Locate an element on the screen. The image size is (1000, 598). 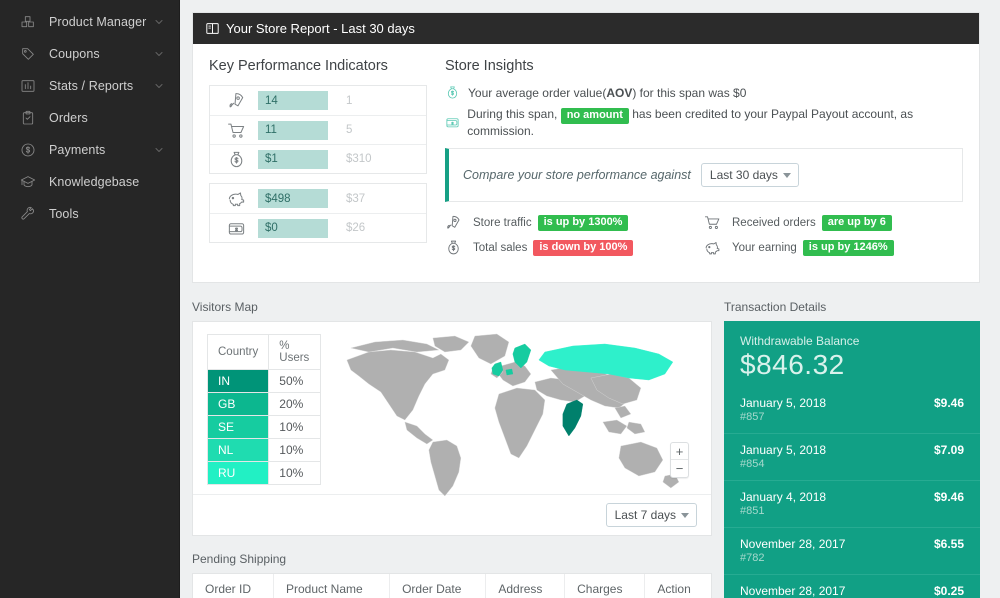
map-zoom-in-button: + is located at coordinates (679, 451).